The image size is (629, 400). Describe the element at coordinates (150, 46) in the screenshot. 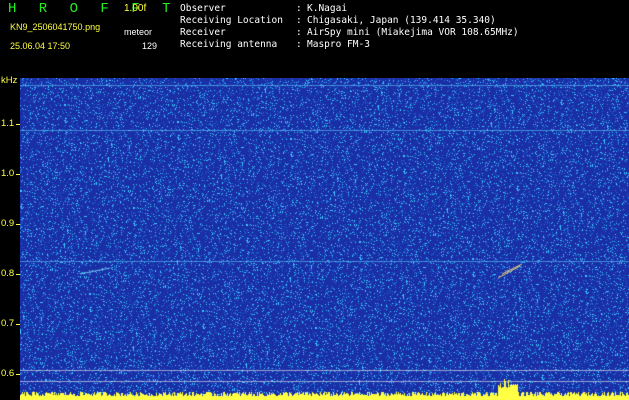

I see `count-label: 129` at that location.